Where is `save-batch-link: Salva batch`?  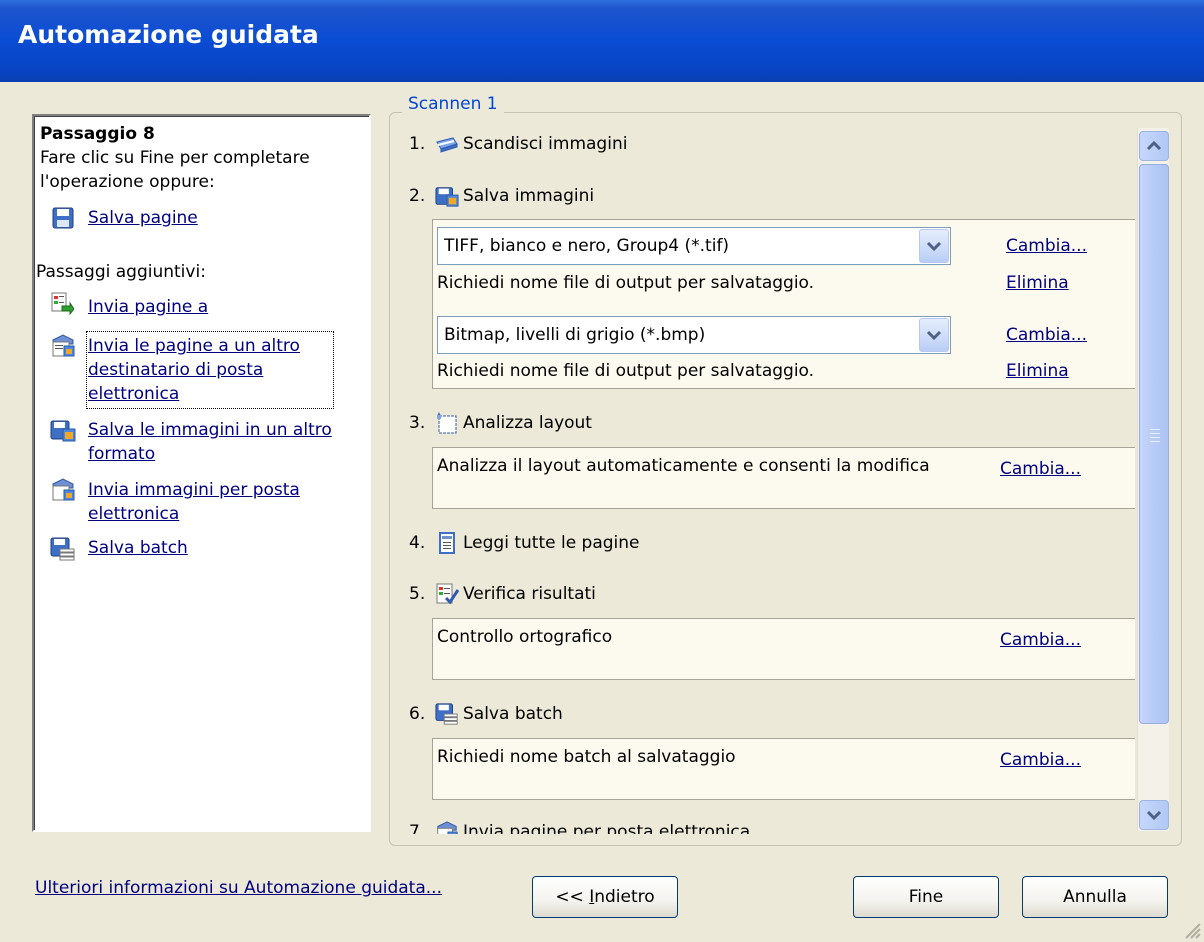
save-batch-link: Salva batch is located at coordinates (138, 548).